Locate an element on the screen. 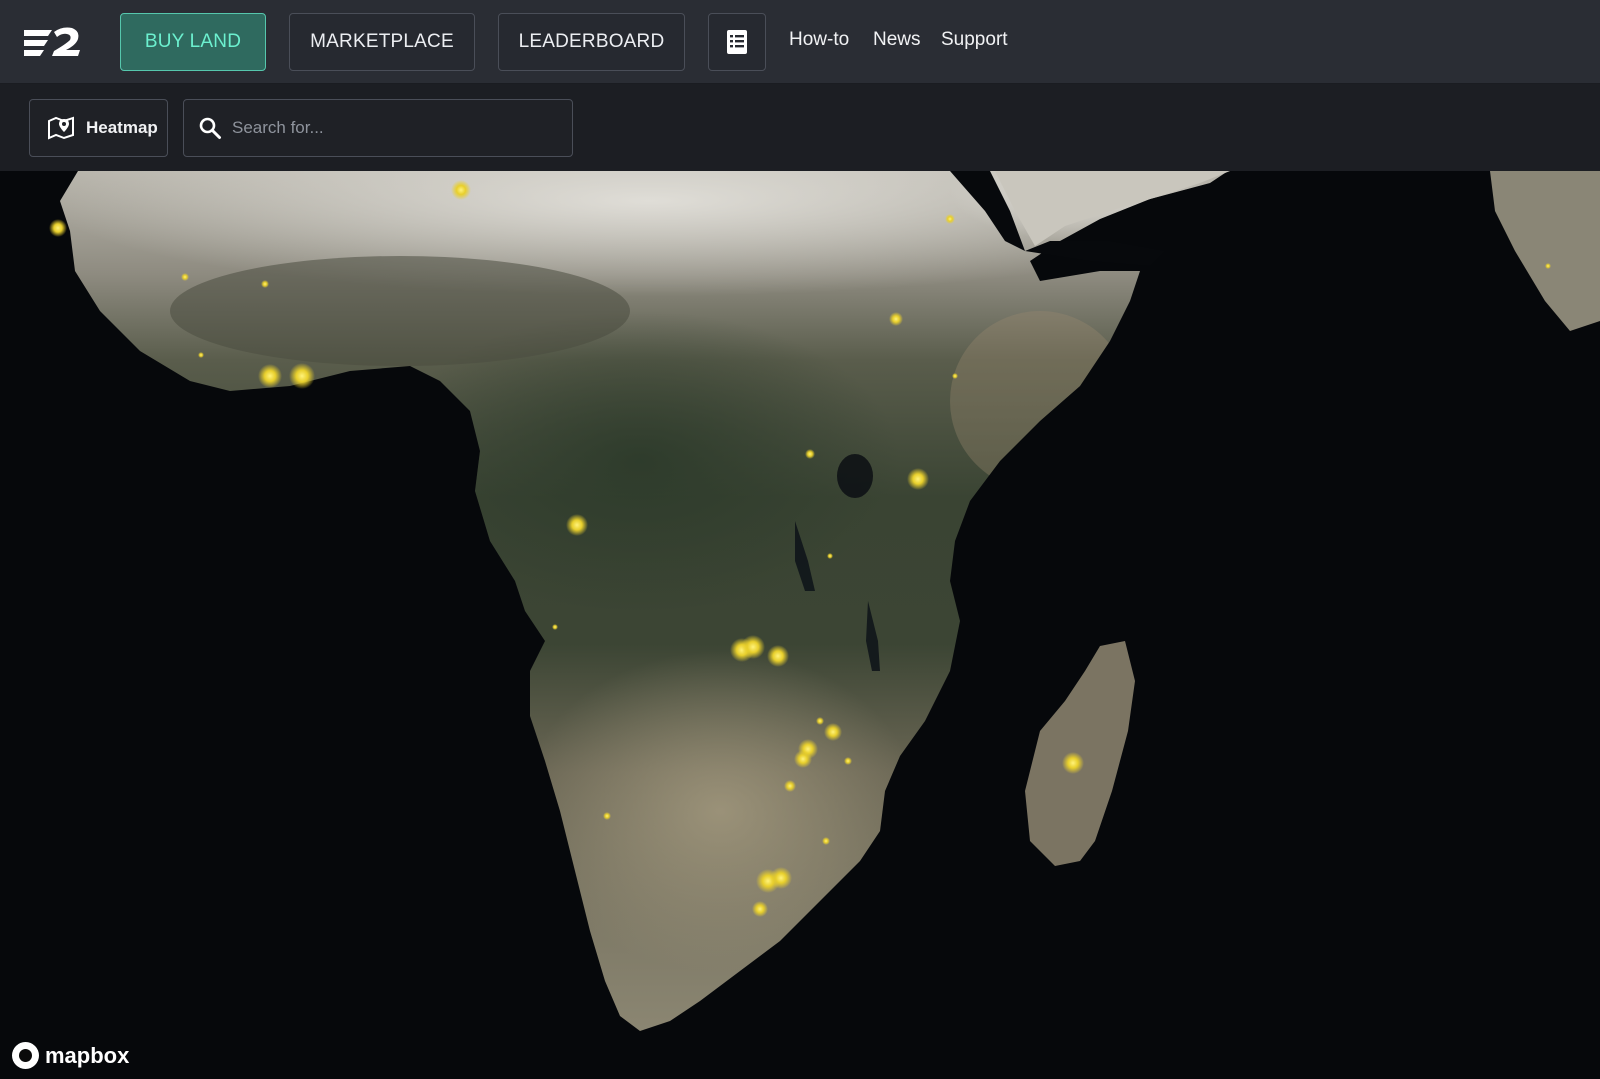  mapbox-attribution: mapbox is located at coordinates (70, 1055).